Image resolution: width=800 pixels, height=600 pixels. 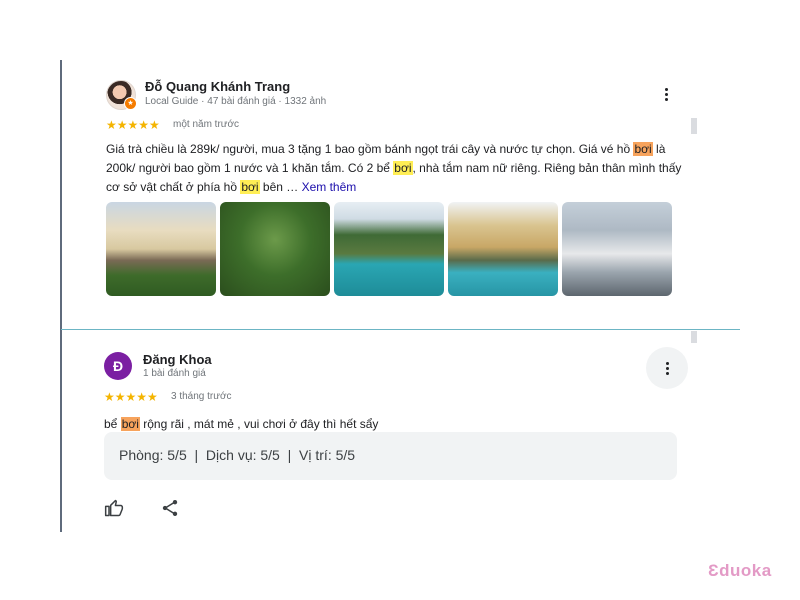 What do you see at coordinates (201, 396) in the screenshot?
I see `review-time: 3 tháng trước` at bounding box center [201, 396].